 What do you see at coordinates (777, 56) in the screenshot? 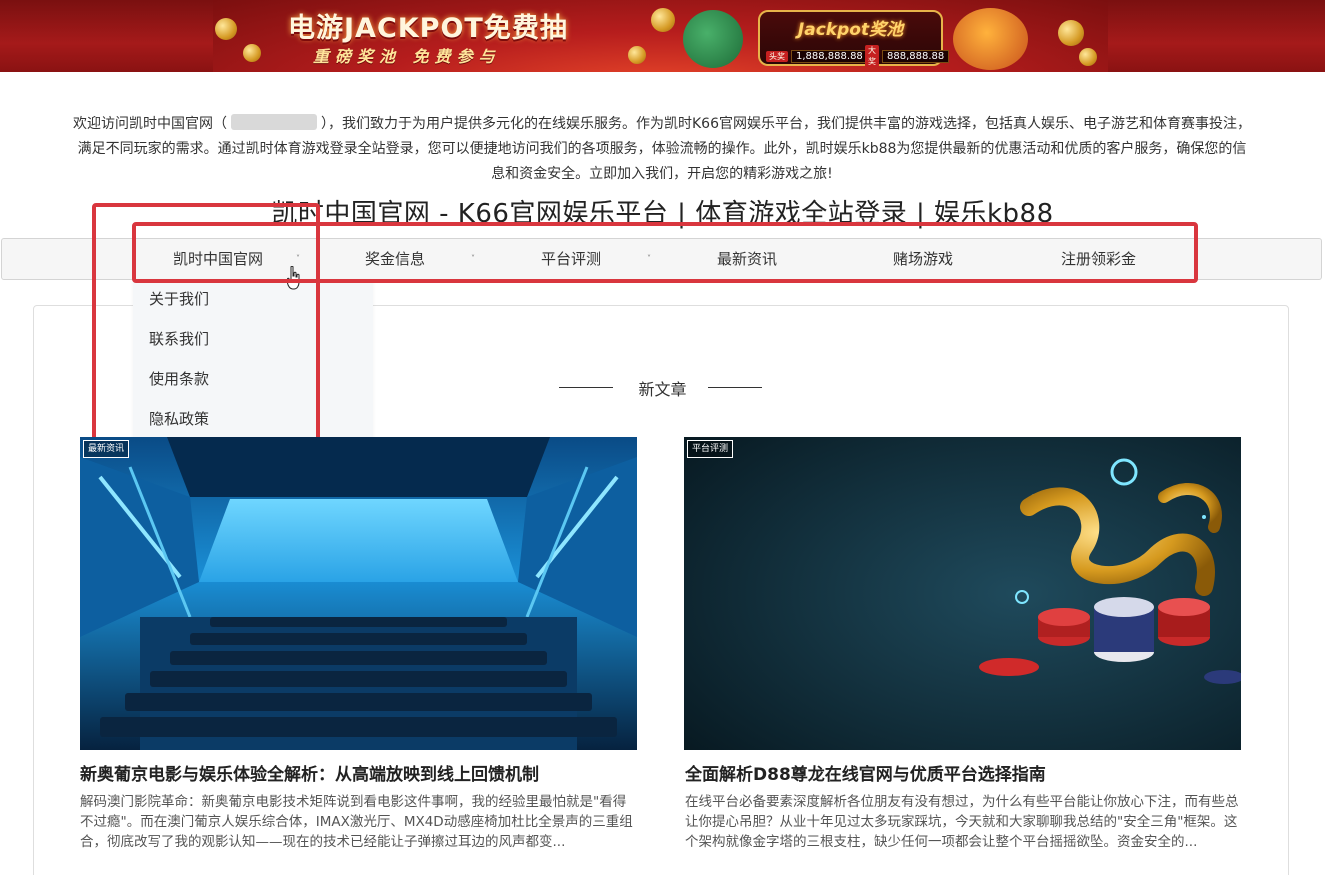
I see `pool-tag: 头奖` at bounding box center [777, 56].